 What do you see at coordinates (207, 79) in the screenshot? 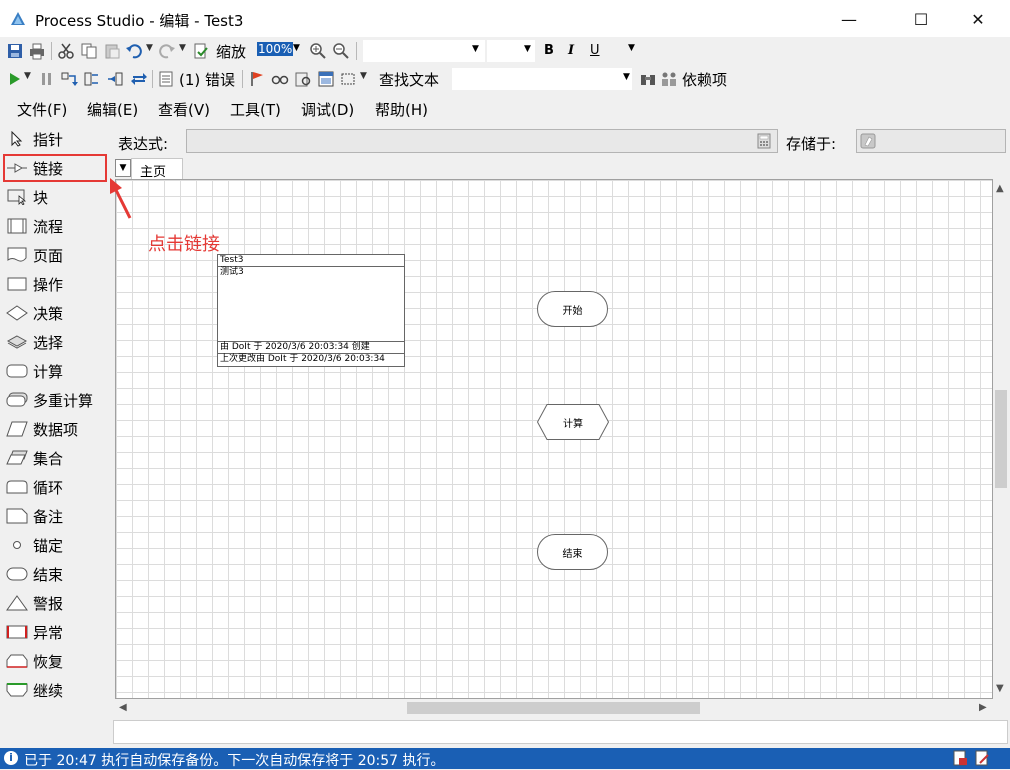
I see `errors-button: (1) 错误` at bounding box center [207, 79].